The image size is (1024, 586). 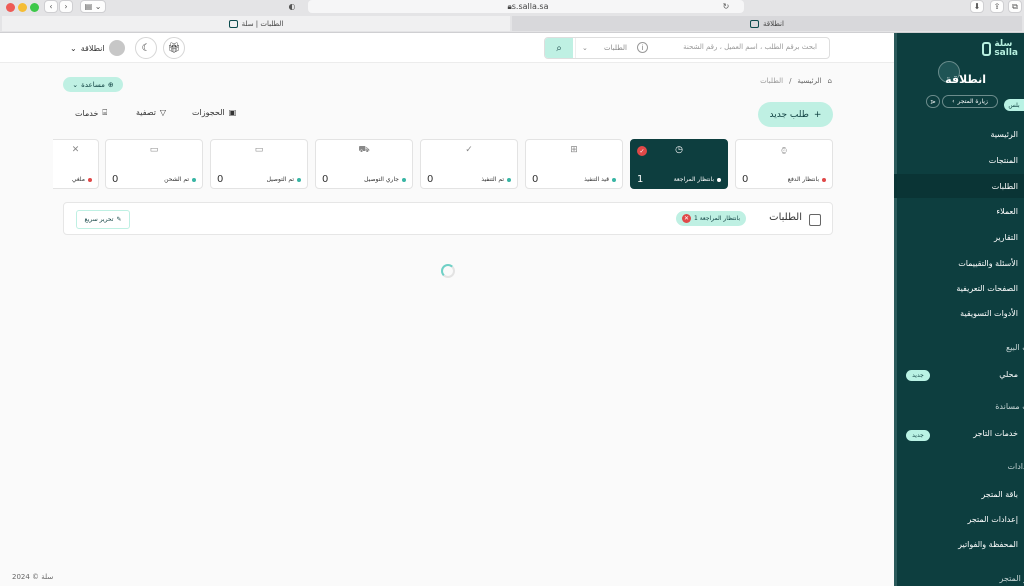 I want to click on sidebar-divider, so click(x=895, y=309).